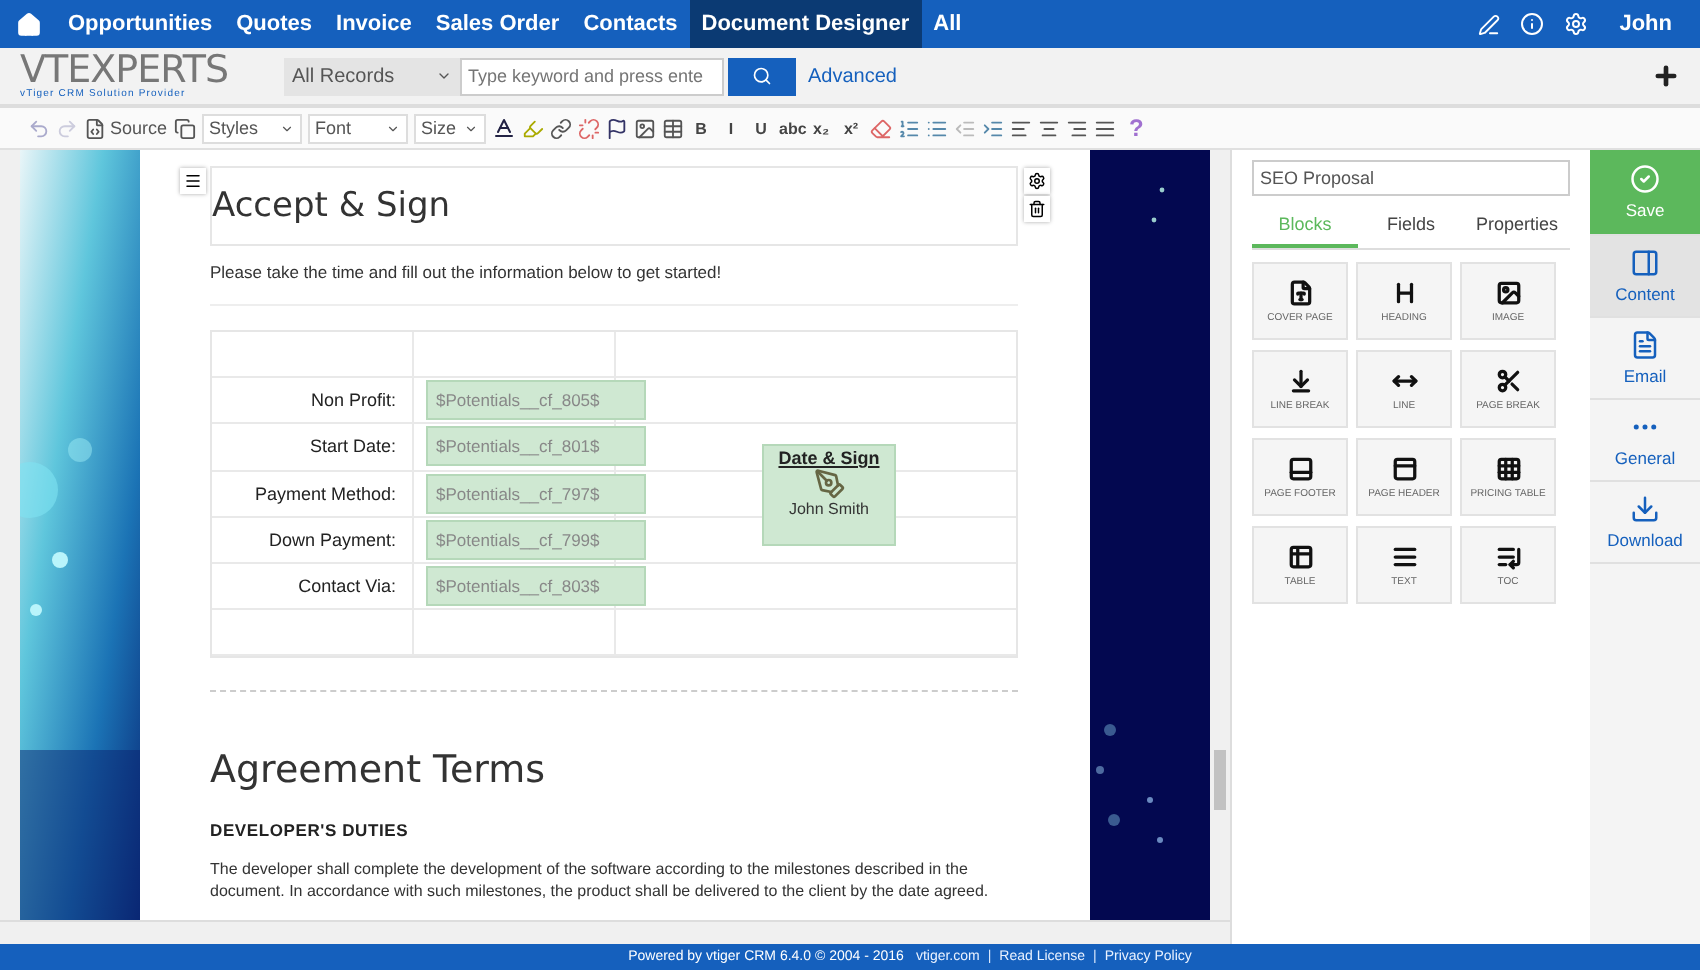  I want to click on justify-icon, so click(1104, 128).